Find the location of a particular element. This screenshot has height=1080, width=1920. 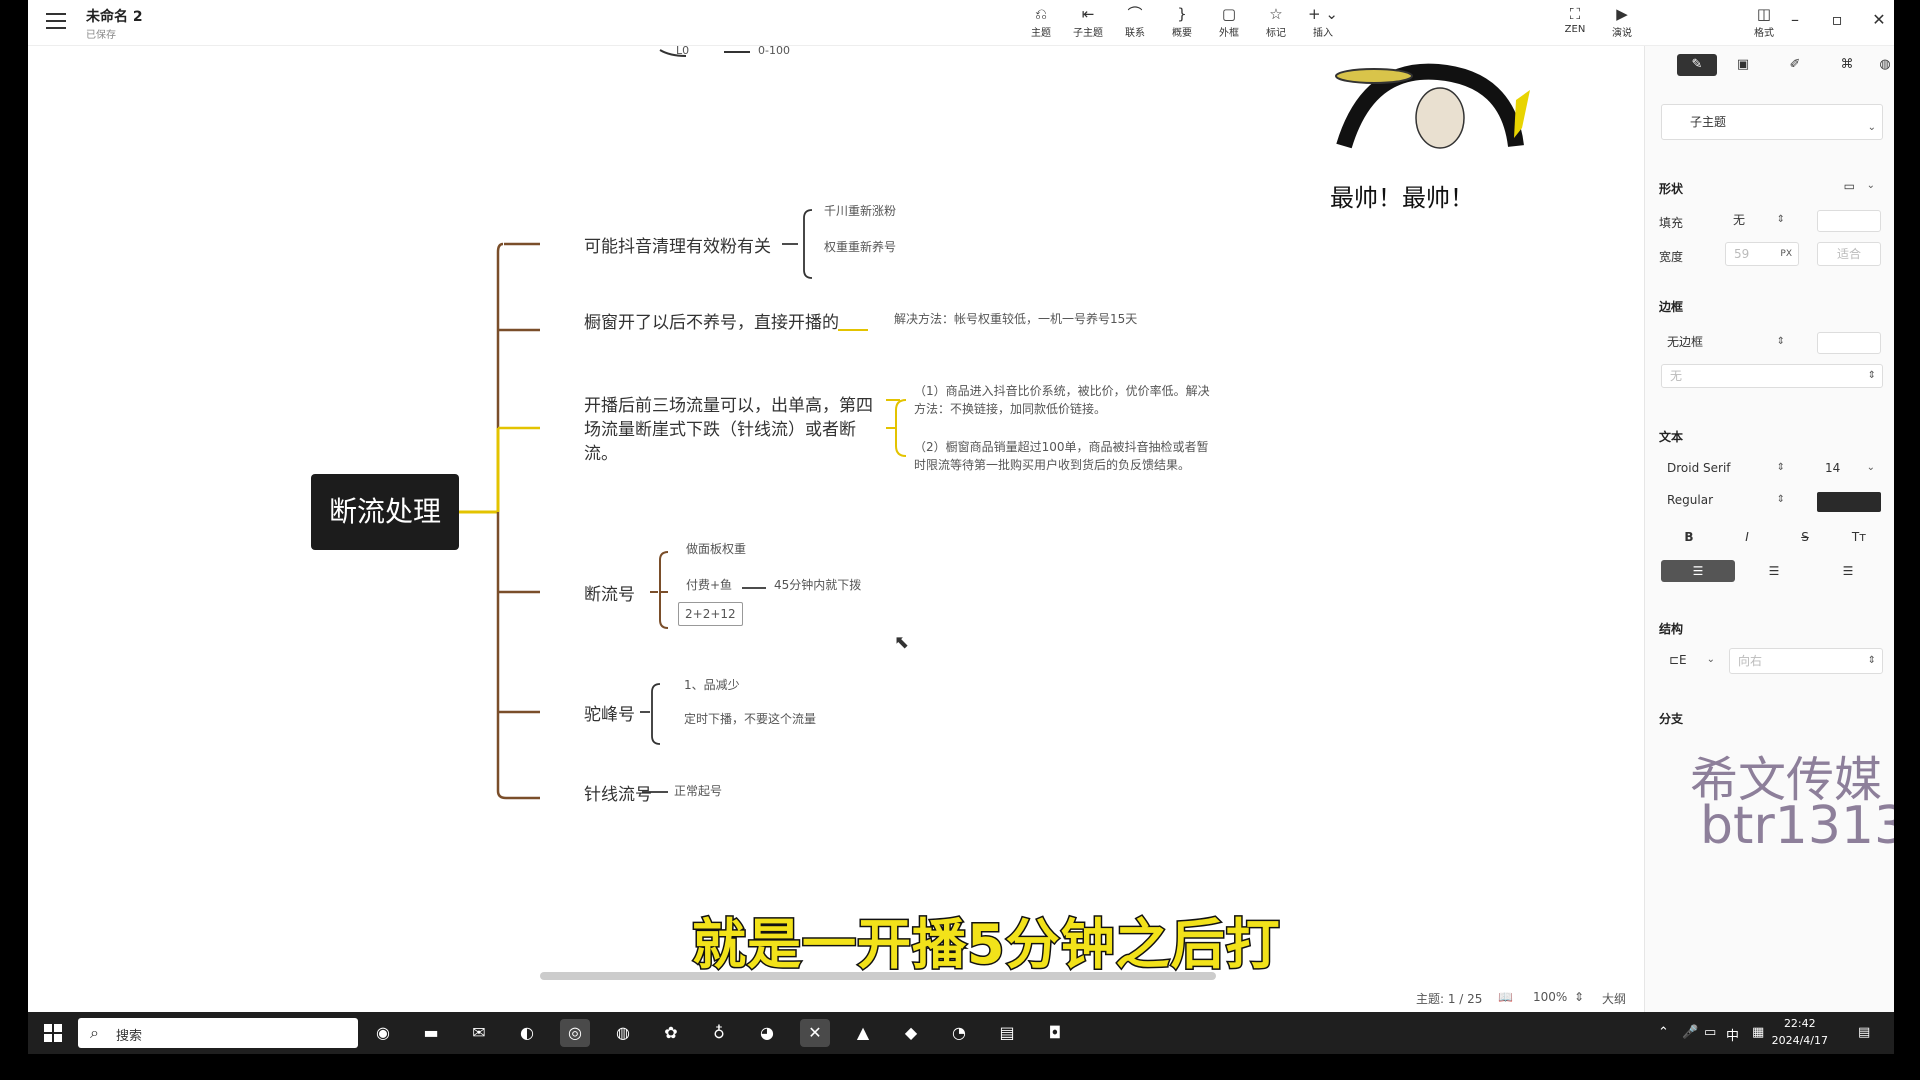

toolbar-summary-button: } 概要 is located at coordinates (1182, 21).